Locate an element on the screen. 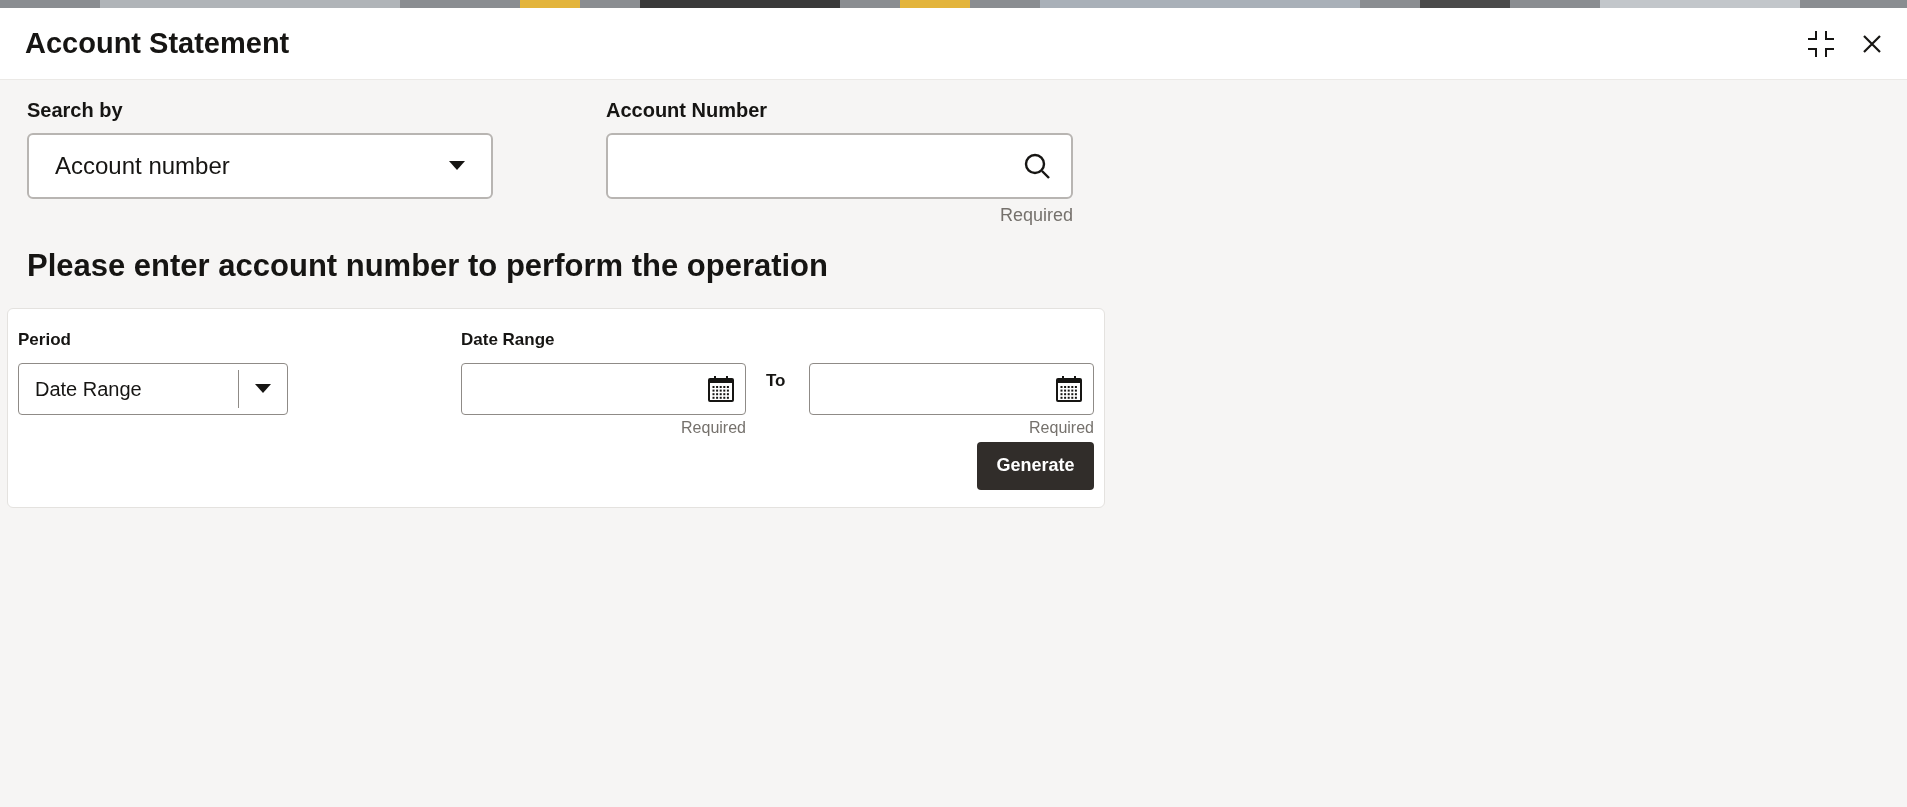  start-date-field is located at coordinates (603, 388).